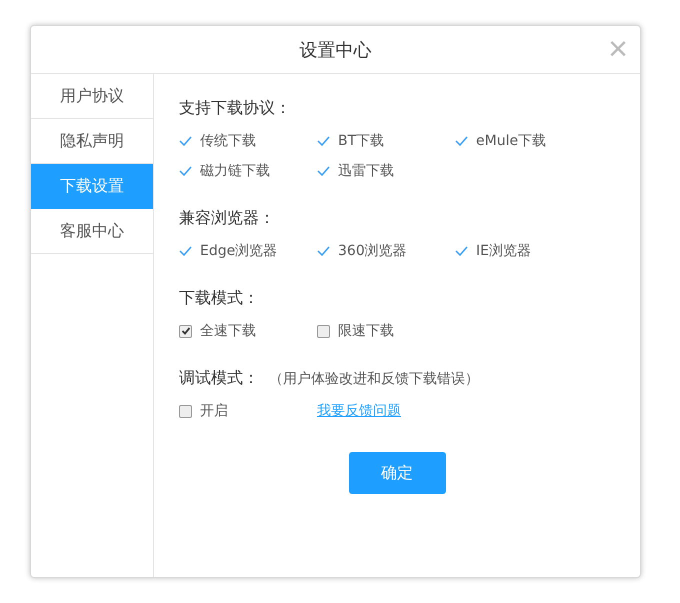  I want to click on sidebar-item: 下载设置, so click(92, 186).